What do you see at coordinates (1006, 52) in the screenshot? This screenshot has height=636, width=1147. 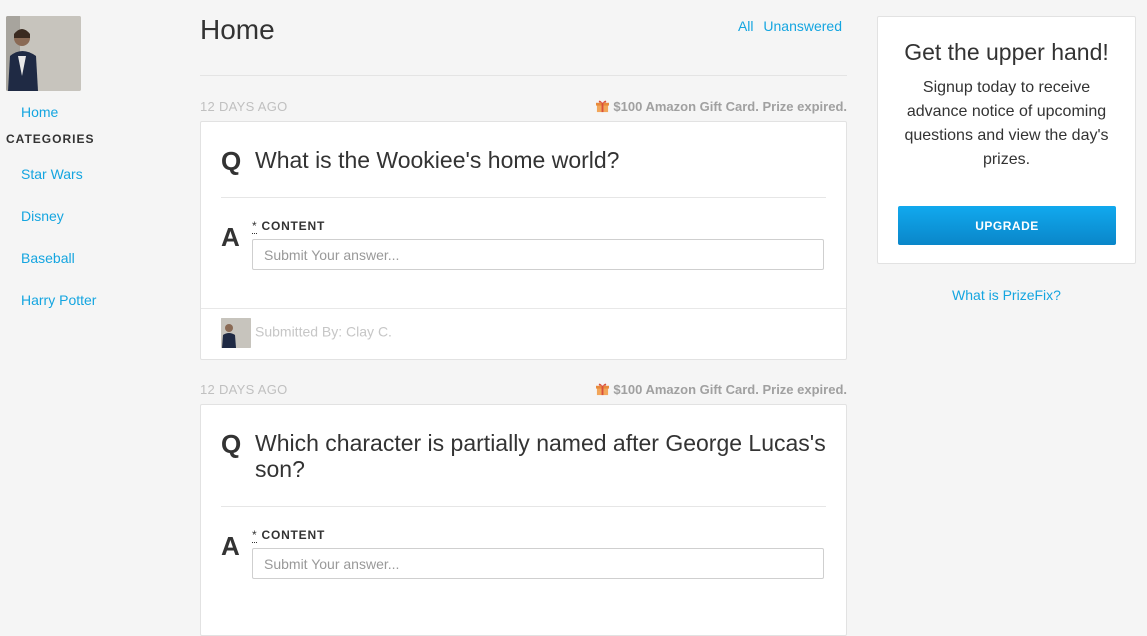 I see `promo-title: Get the upper hand!` at bounding box center [1006, 52].